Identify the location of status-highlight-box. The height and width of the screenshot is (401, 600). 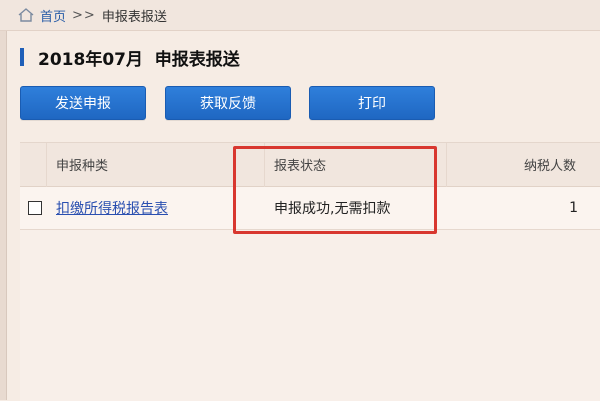
(335, 190).